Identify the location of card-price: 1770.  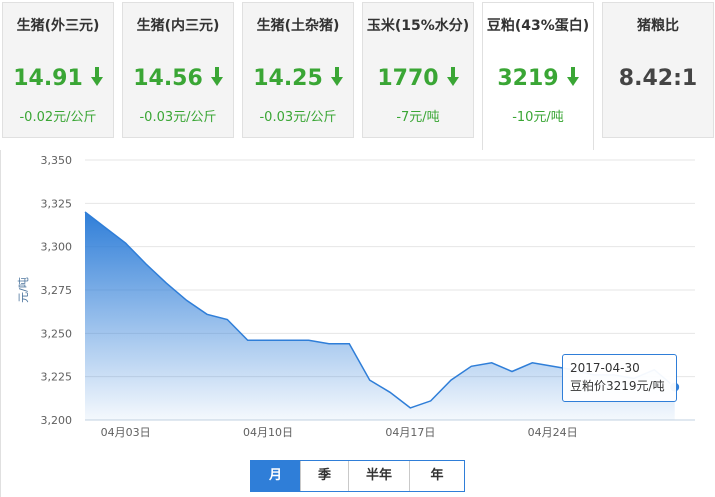
(408, 78).